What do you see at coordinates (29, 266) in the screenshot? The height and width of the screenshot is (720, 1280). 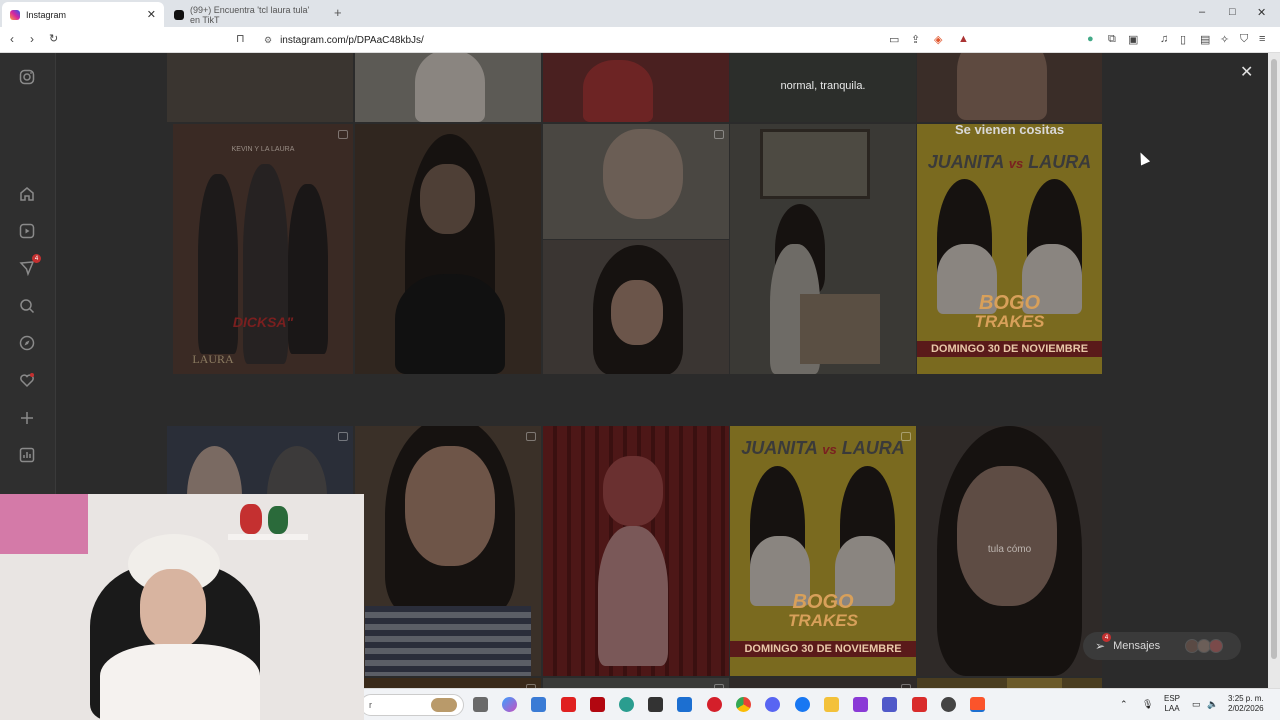 I see `messages-icon: 4` at bounding box center [29, 266].